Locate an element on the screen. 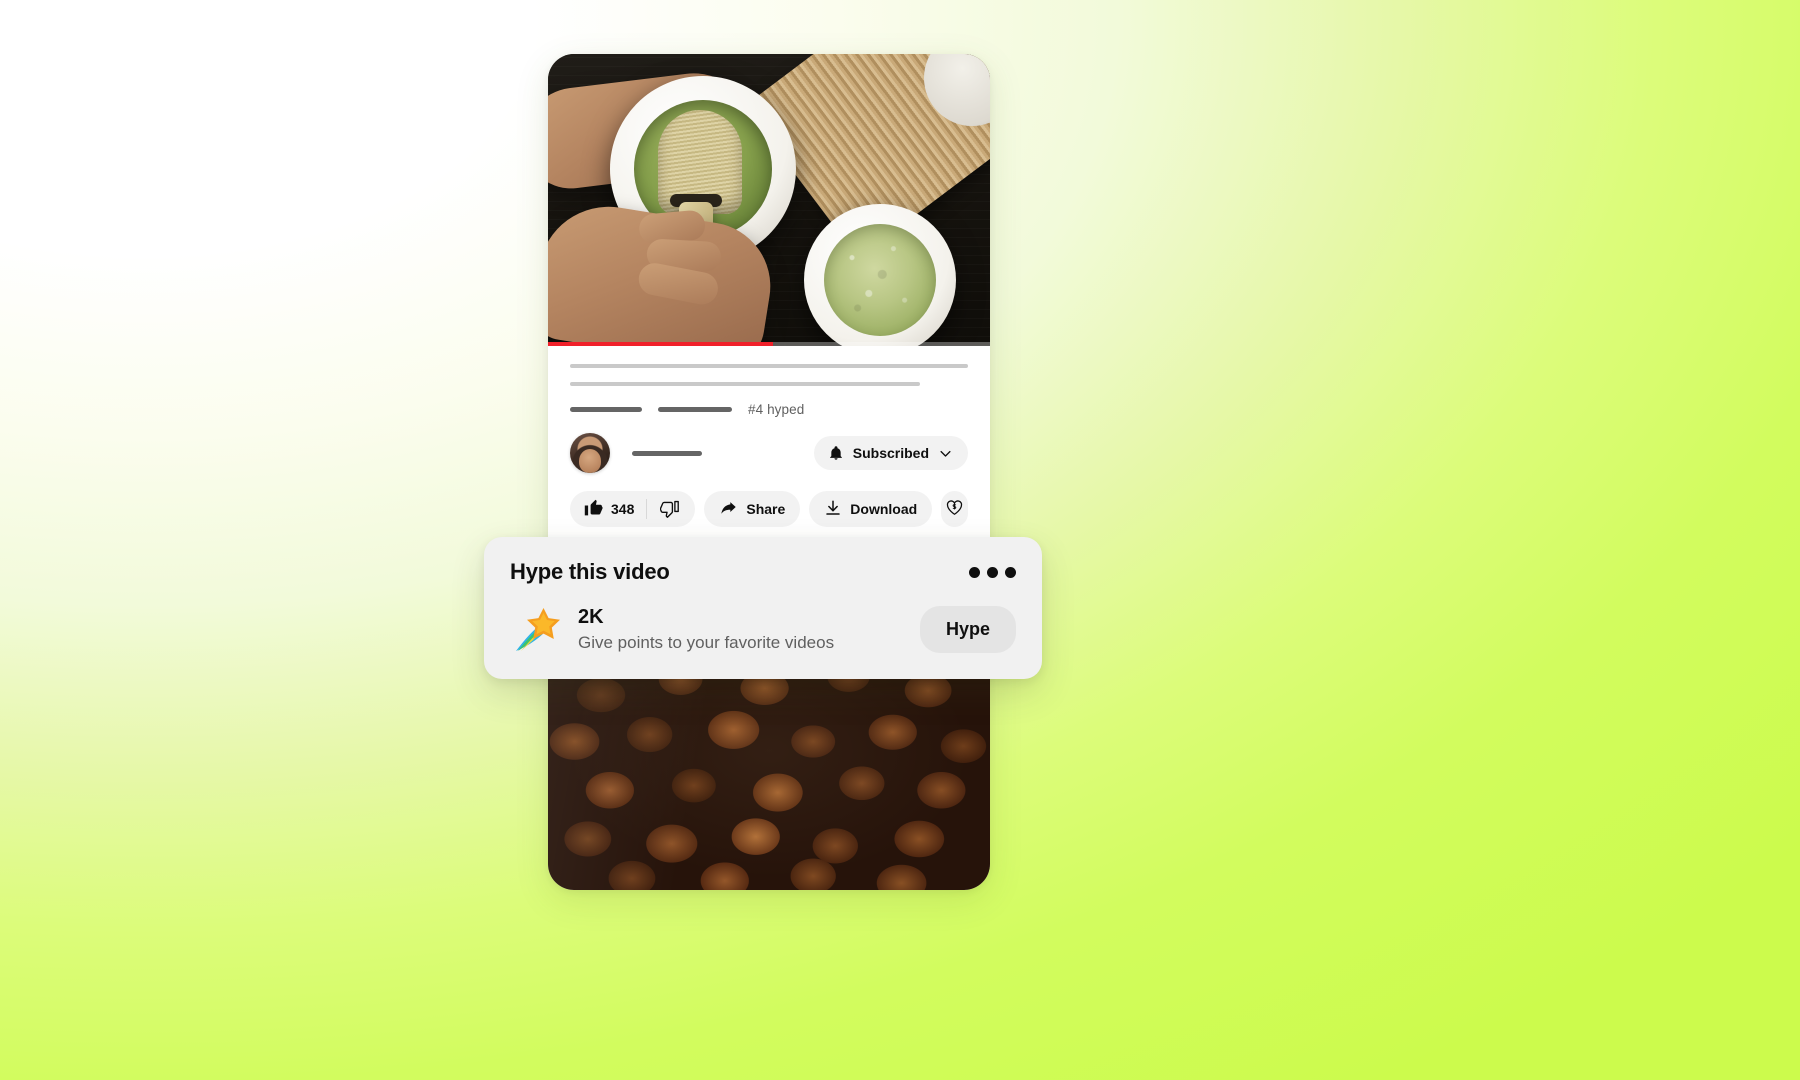  date-placeholder is located at coordinates (695, 409).